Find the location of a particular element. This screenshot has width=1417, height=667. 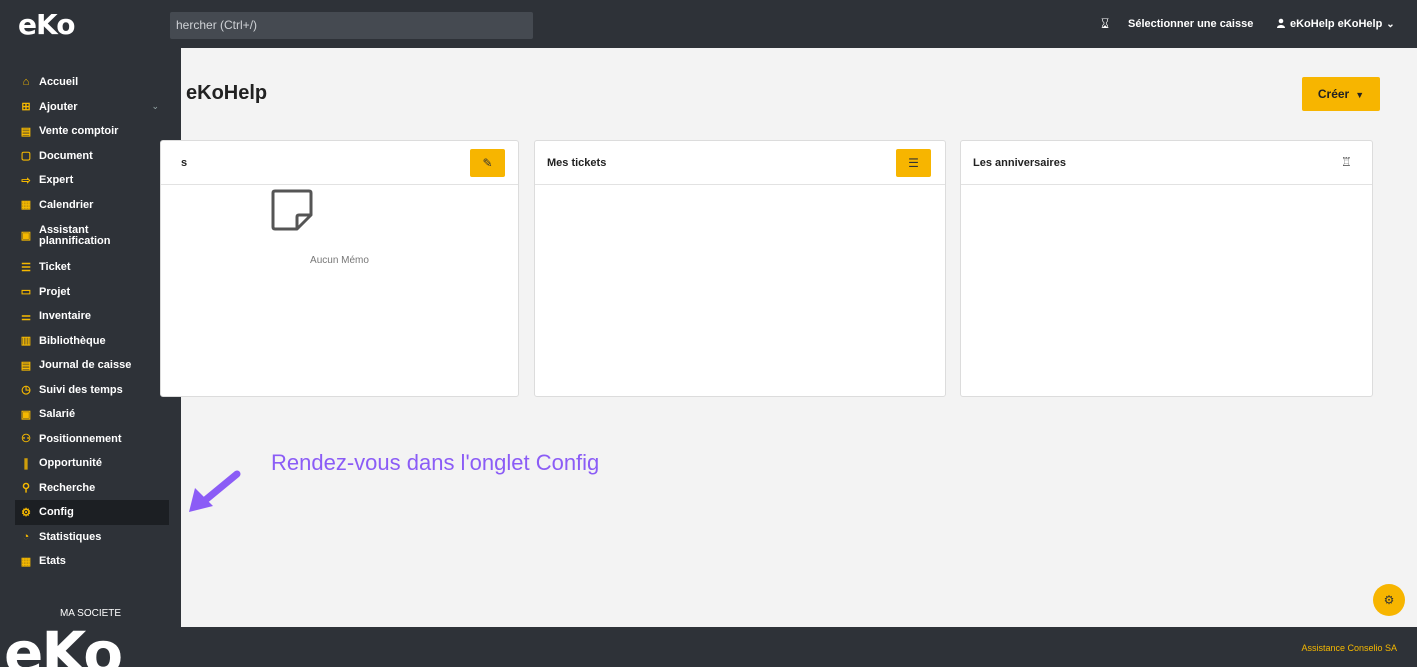

settings-fab-button: ⚙ is located at coordinates (1389, 600).